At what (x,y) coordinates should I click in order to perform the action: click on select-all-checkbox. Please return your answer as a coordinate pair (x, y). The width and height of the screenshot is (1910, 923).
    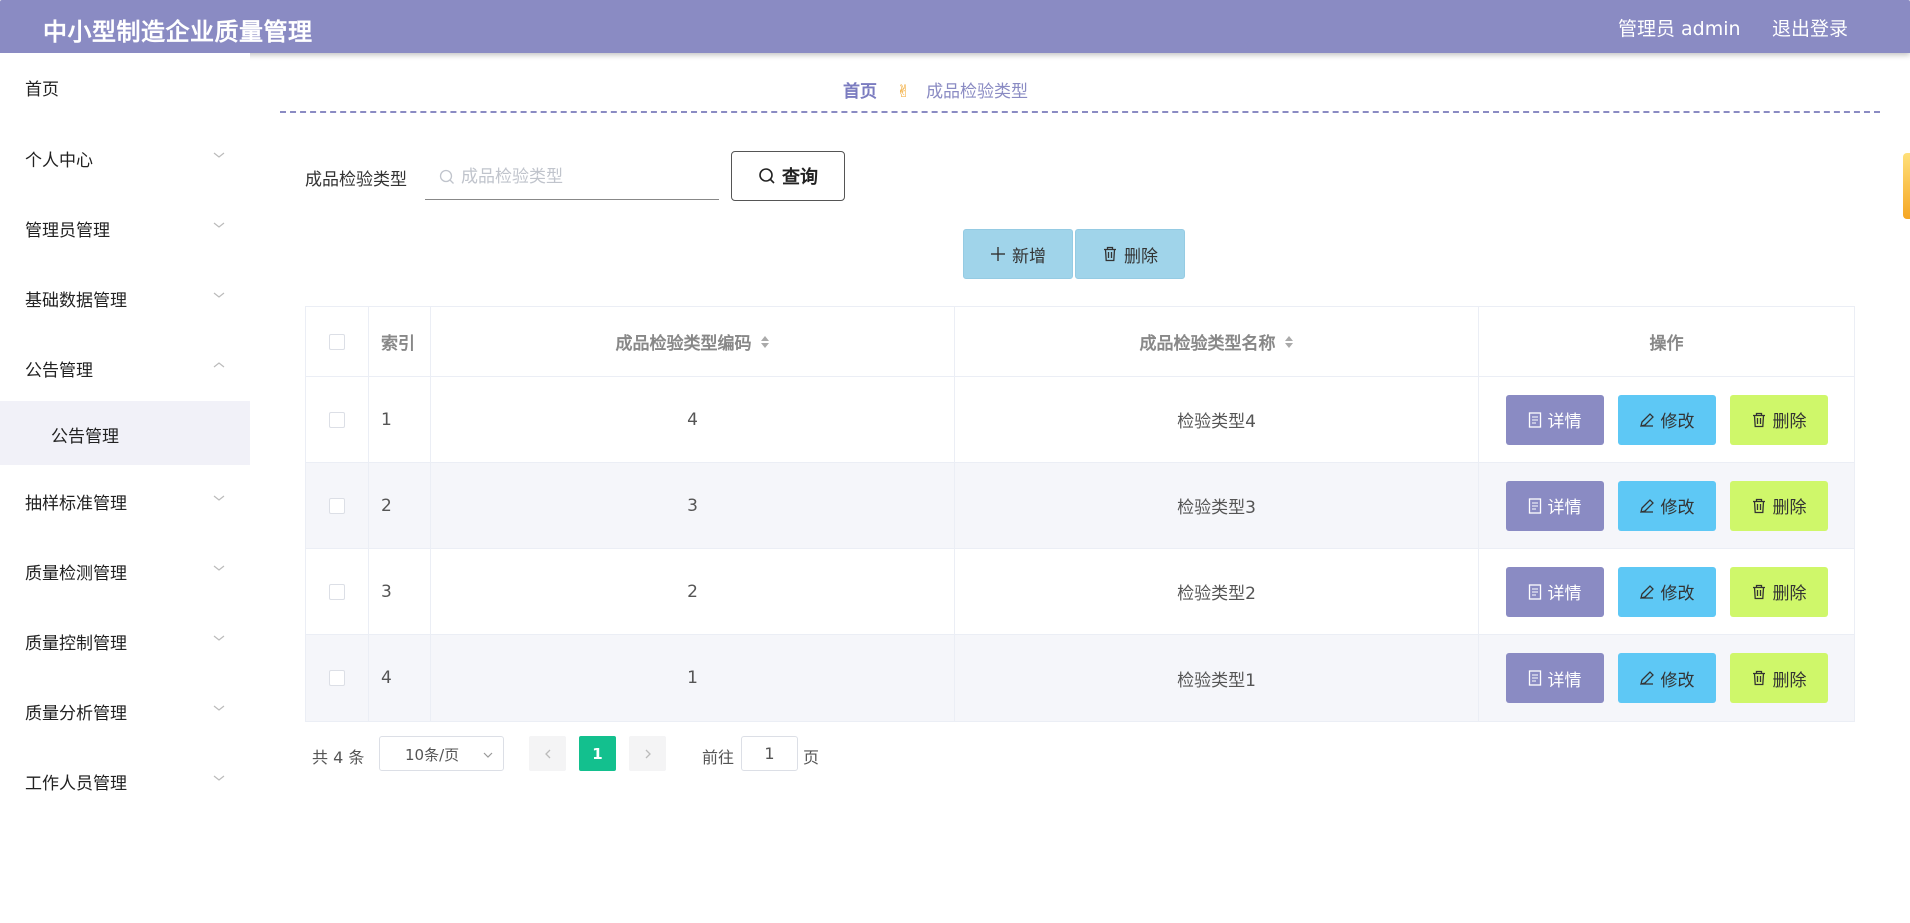
    Looking at the image, I should click on (337, 341).